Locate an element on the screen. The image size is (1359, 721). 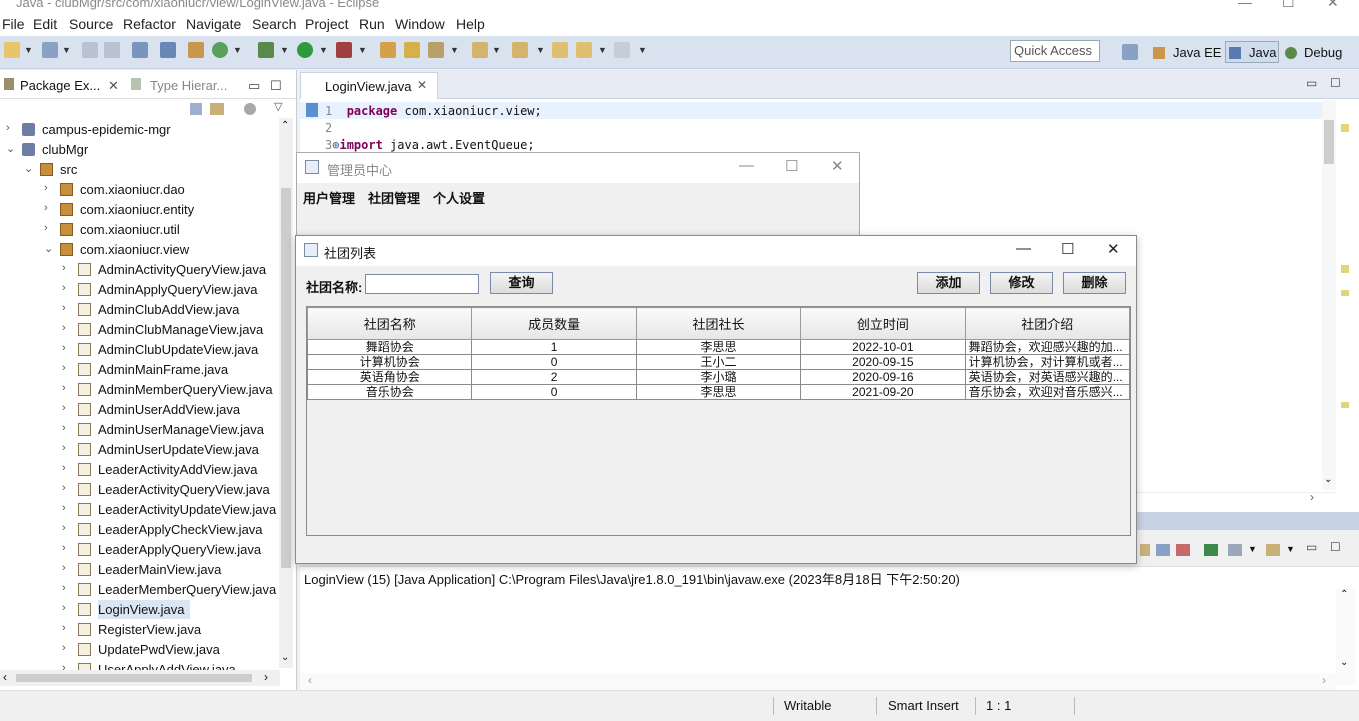
scrollbar-thumb is located at coordinates (134, 678).